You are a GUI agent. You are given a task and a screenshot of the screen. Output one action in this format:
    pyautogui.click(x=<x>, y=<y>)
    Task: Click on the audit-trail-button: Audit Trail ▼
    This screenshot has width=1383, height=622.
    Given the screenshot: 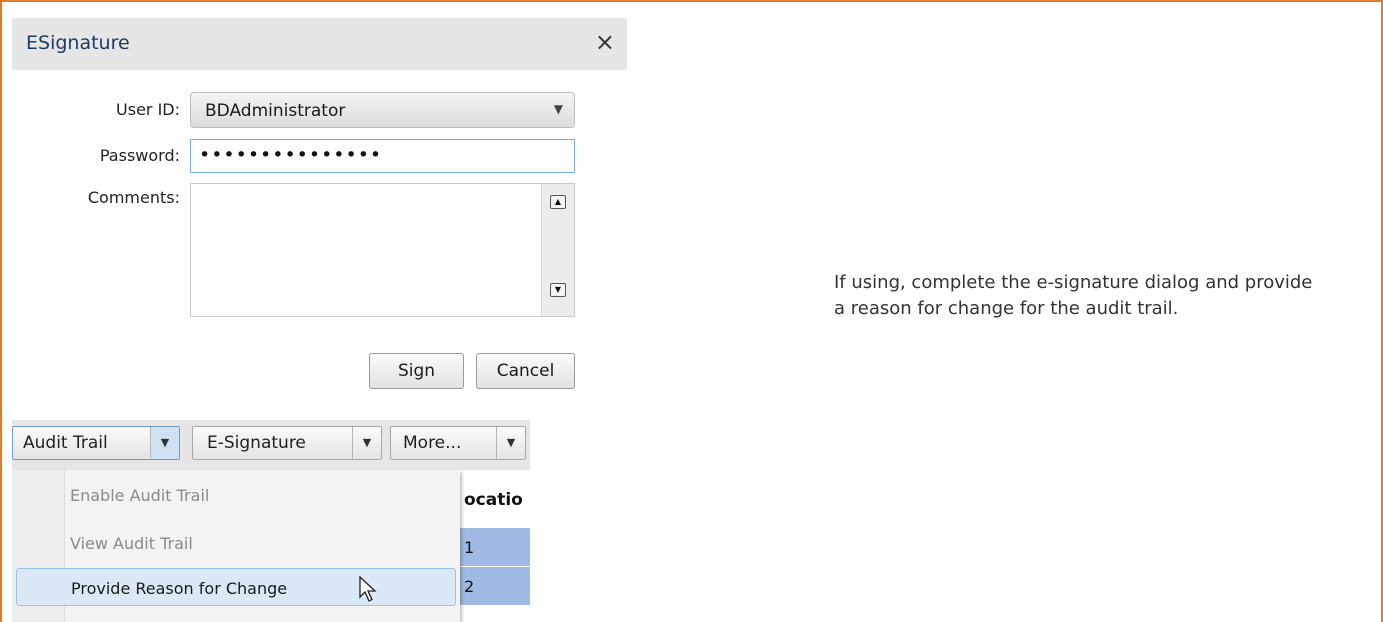 What is the action you would take?
    pyautogui.click(x=96, y=443)
    